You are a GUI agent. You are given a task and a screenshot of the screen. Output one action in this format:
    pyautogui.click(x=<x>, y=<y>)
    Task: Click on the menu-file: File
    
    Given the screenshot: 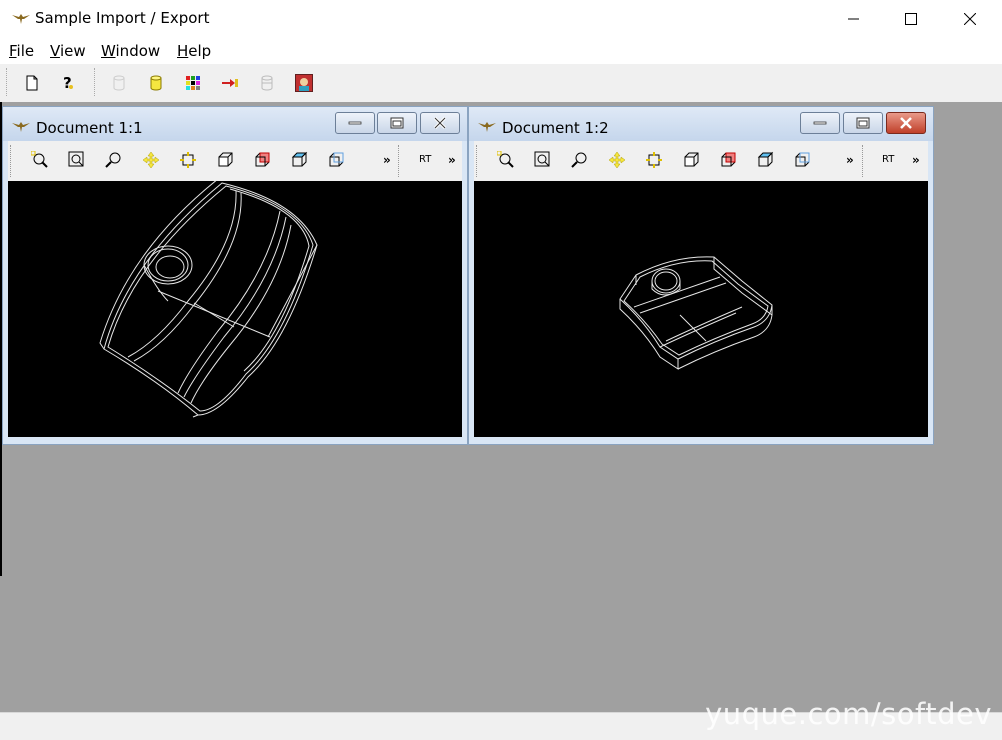 What is the action you would take?
    pyautogui.click(x=21, y=51)
    